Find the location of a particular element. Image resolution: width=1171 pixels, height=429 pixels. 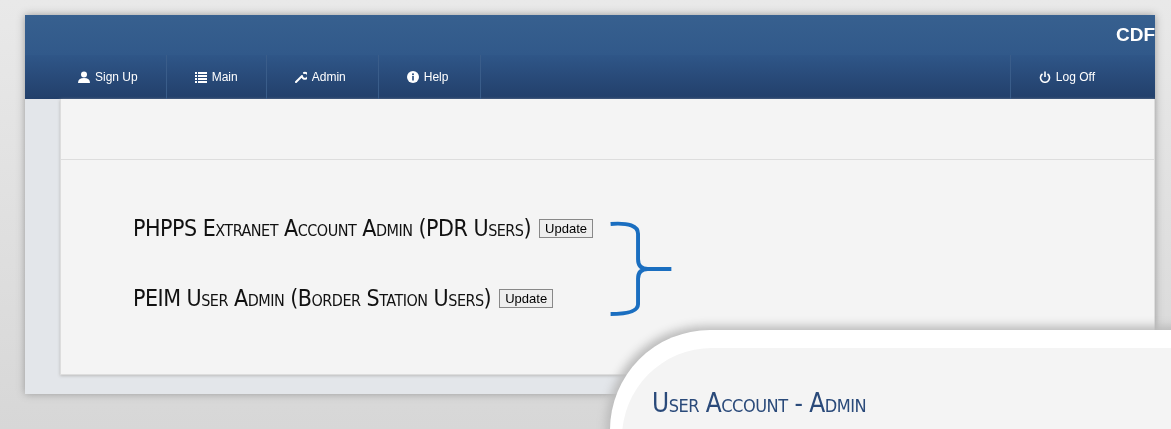

user-icon is located at coordinates (84, 77).